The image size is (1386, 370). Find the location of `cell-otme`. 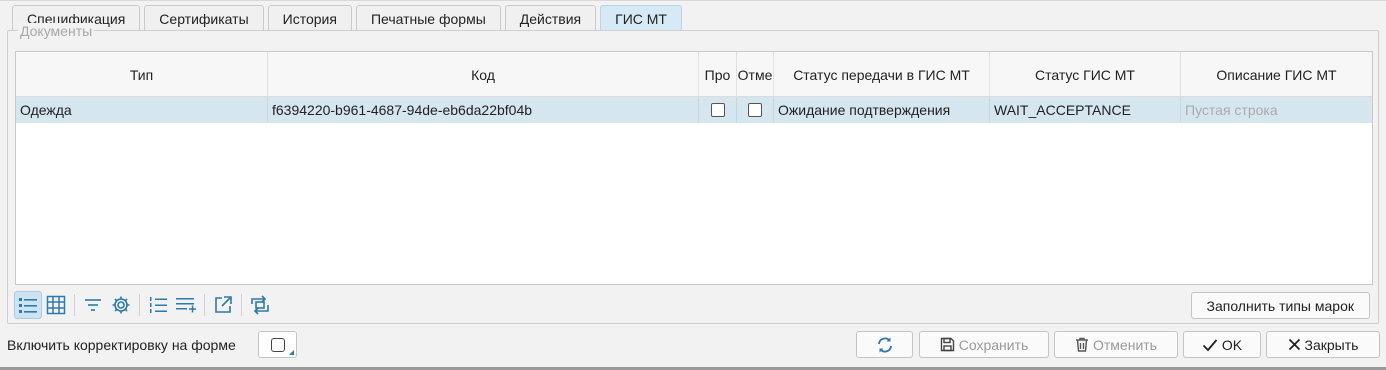

cell-otme is located at coordinates (755, 110).